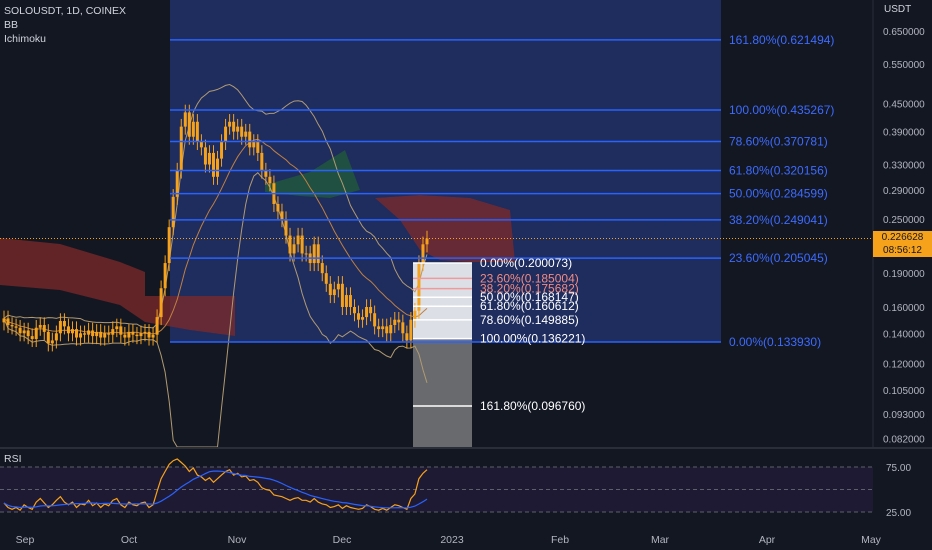 The width and height of the screenshot is (932, 550). Describe the element at coordinates (902, 250) in the screenshot. I see `bar-countdown: 08:56:12` at that location.